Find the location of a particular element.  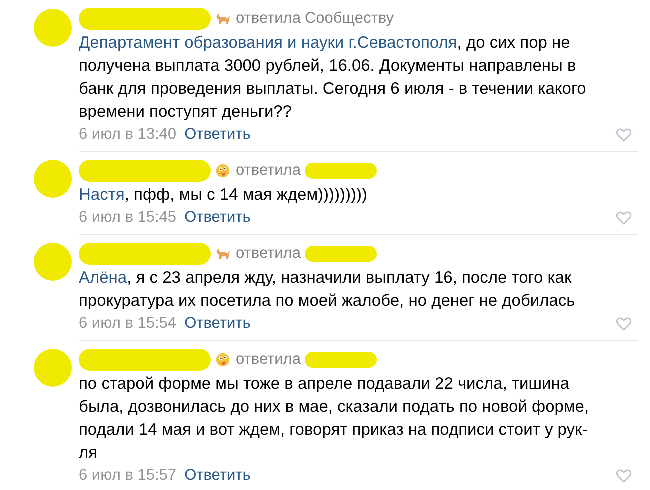

mention-link: Алёна is located at coordinates (103, 278).